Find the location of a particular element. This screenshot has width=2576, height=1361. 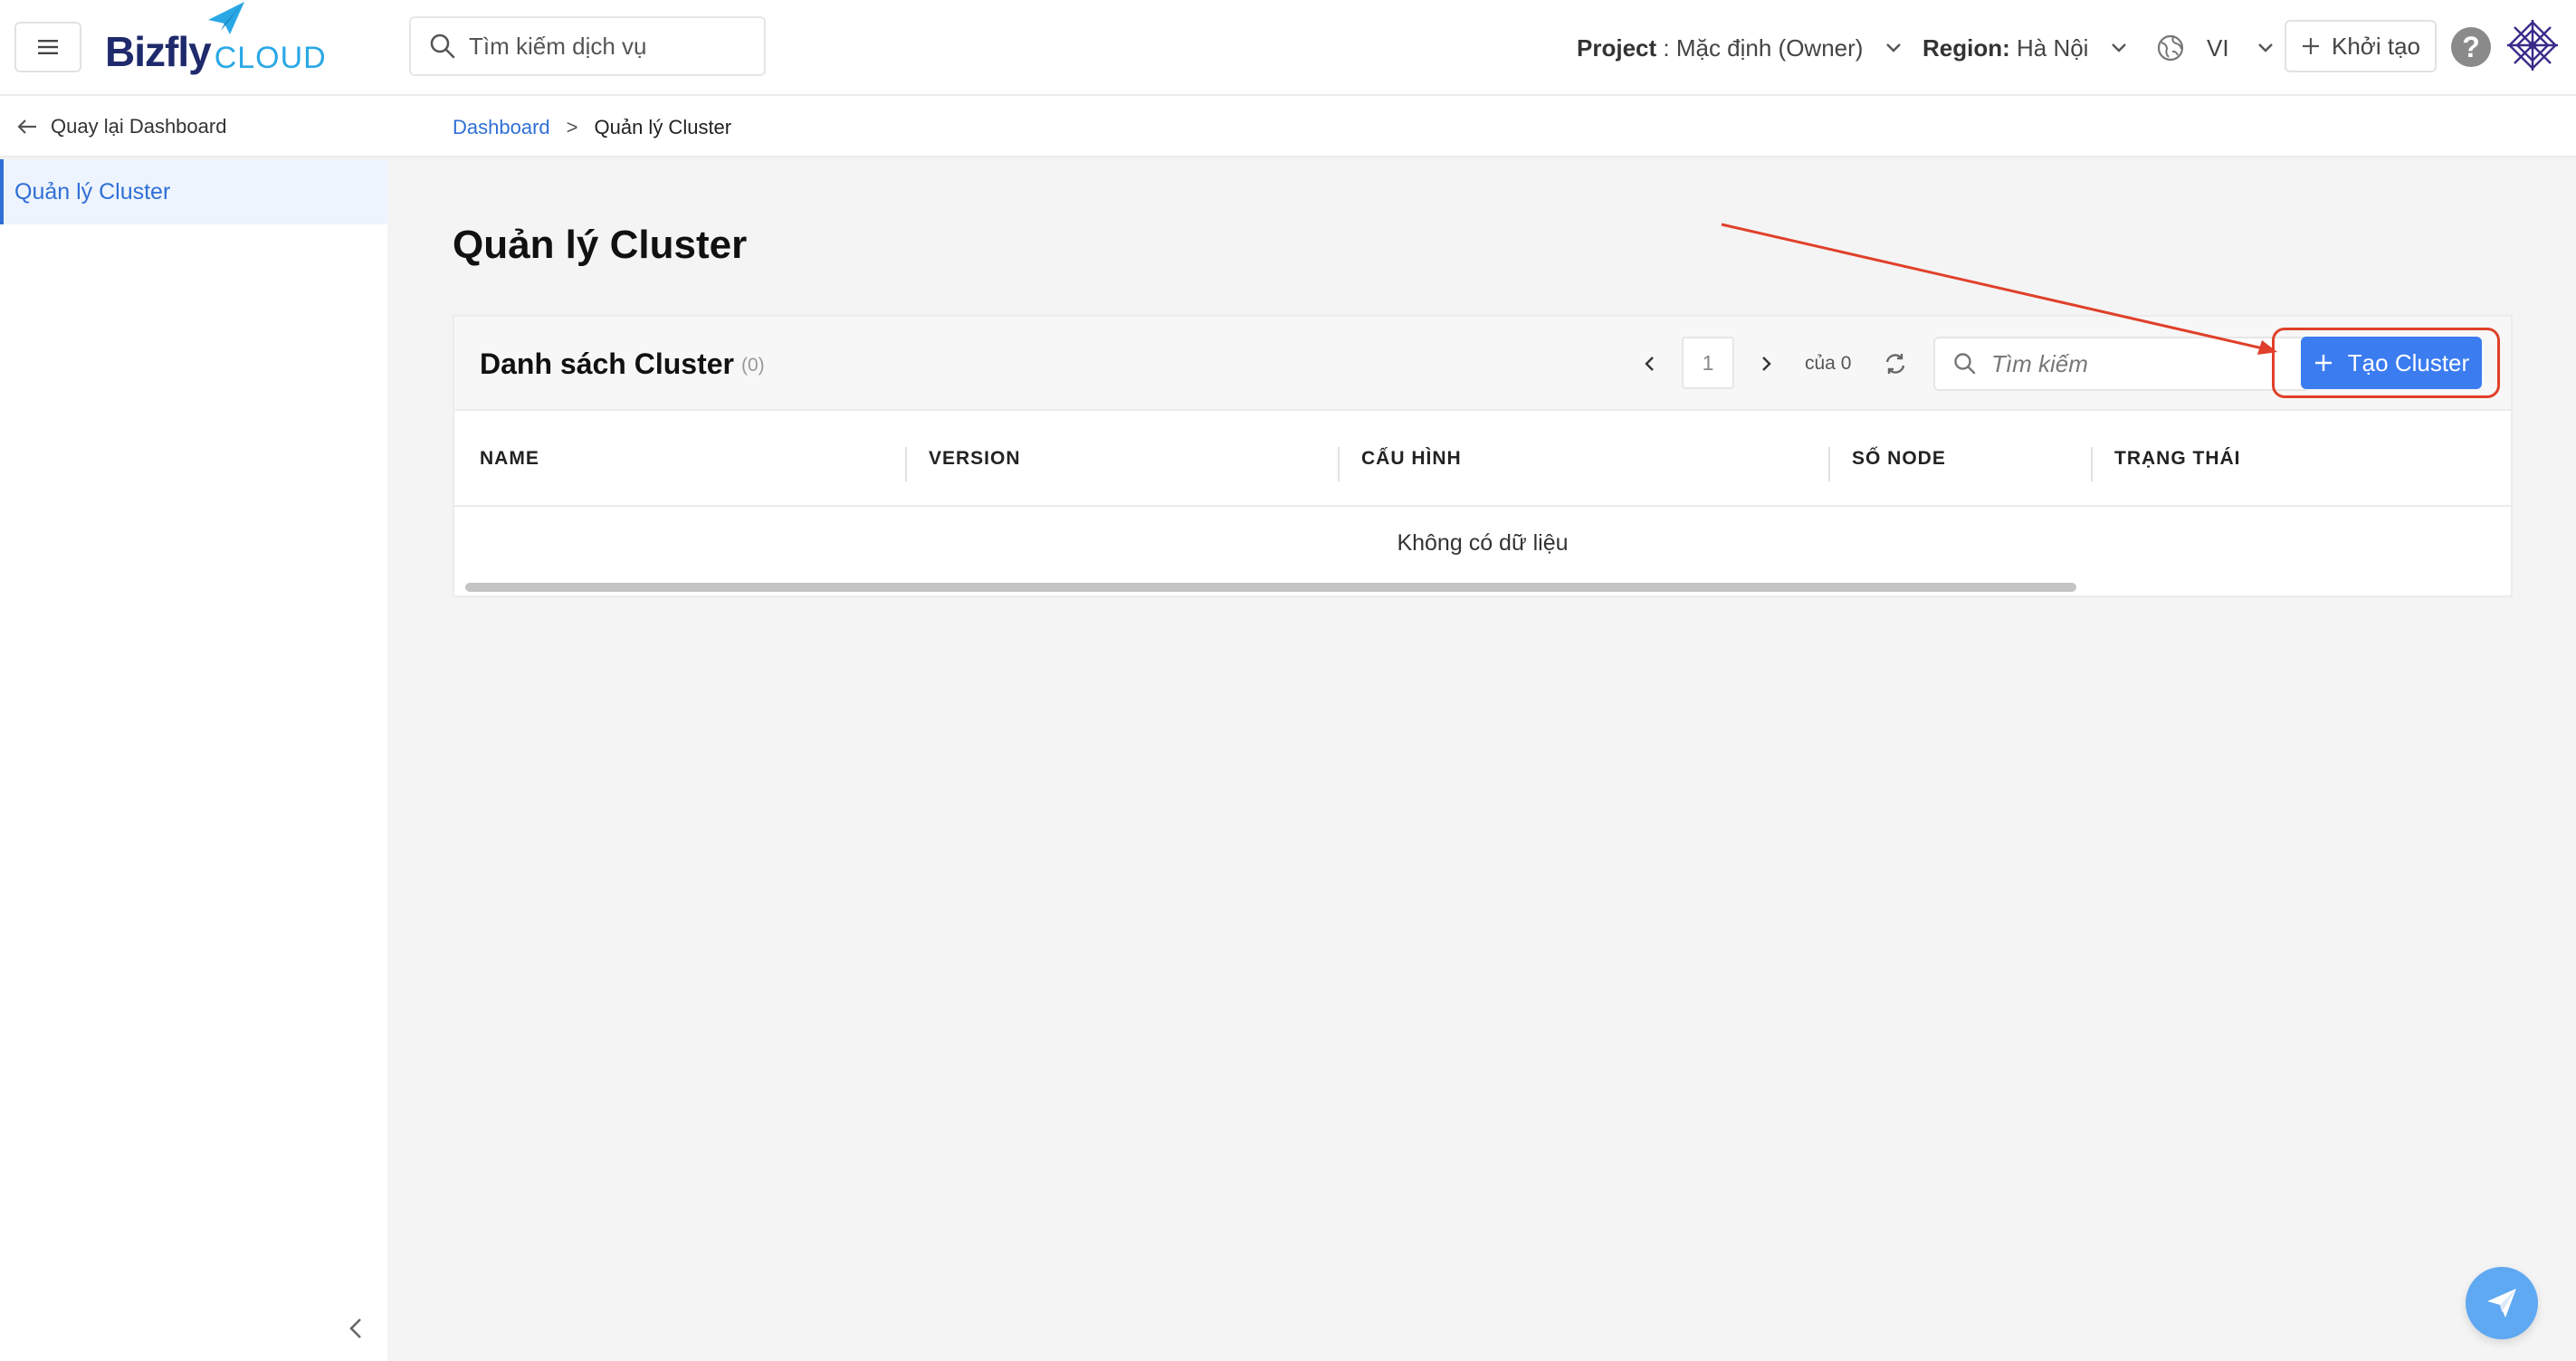

refresh-icon is located at coordinates (1895, 364).